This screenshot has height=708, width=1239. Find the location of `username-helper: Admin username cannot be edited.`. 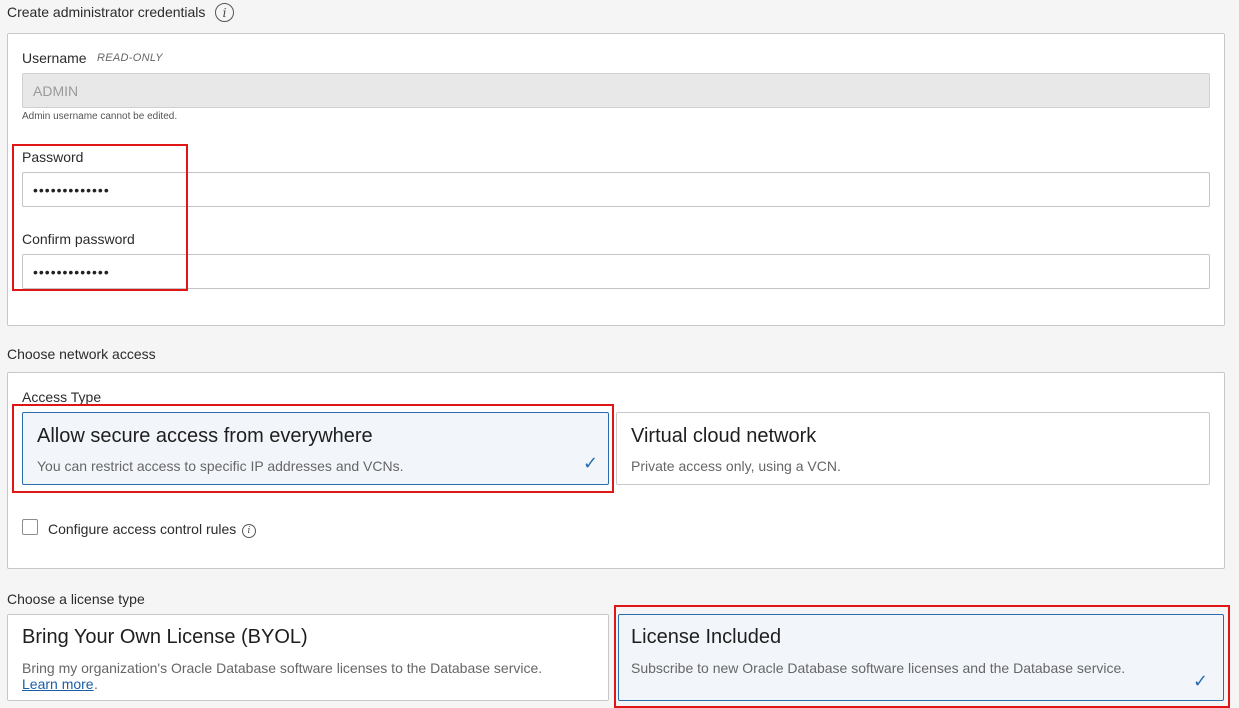

username-helper: Admin username cannot be edited. is located at coordinates (100, 116).